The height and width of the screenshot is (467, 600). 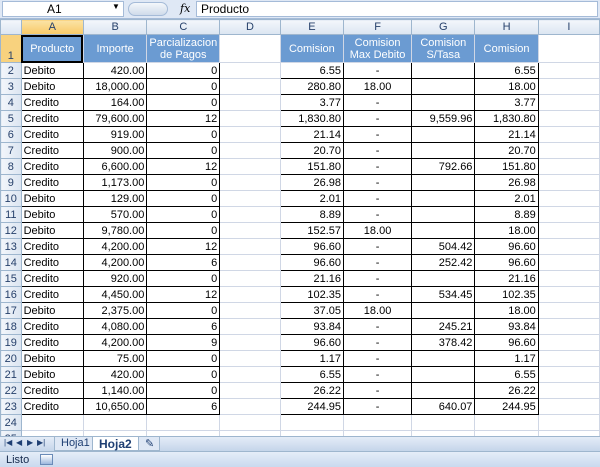 I want to click on header-cell-b: Importe, so click(x=115, y=48).